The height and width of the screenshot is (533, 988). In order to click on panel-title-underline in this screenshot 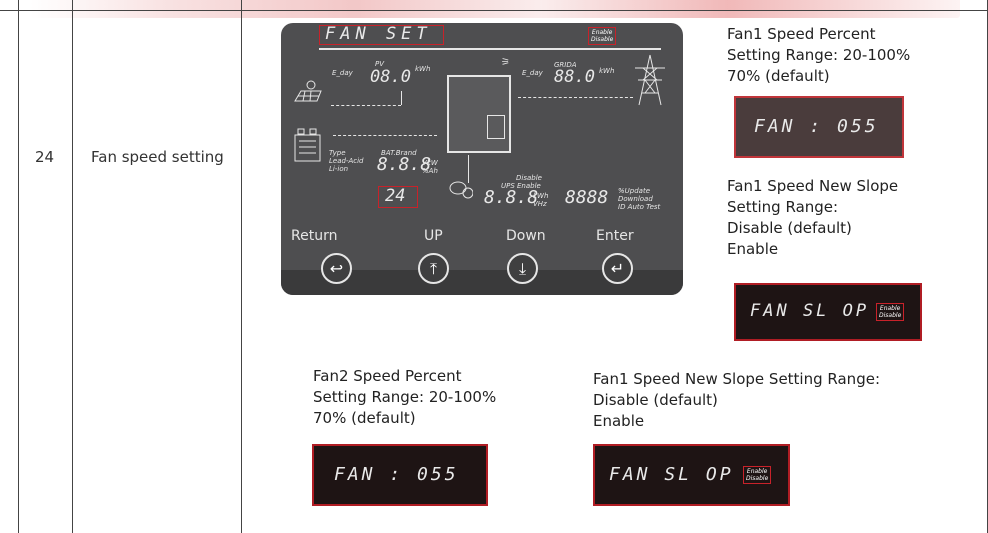, I will do `click(490, 49)`.